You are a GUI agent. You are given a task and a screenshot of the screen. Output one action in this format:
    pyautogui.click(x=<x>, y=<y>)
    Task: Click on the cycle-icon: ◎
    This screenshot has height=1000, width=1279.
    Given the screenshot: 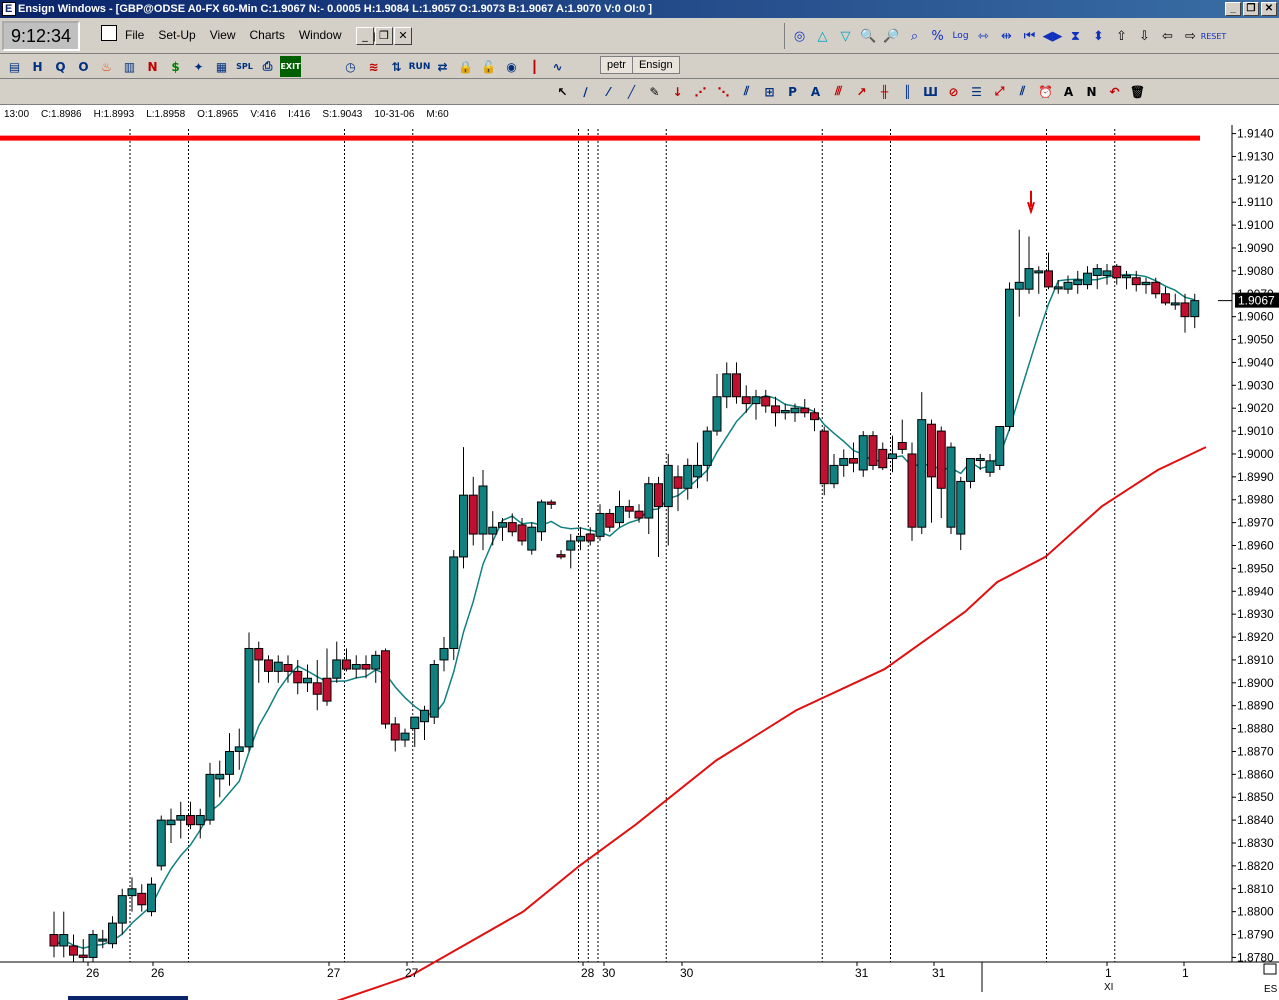 What is the action you would take?
    pyautogui.click(x=799, y=36)
    